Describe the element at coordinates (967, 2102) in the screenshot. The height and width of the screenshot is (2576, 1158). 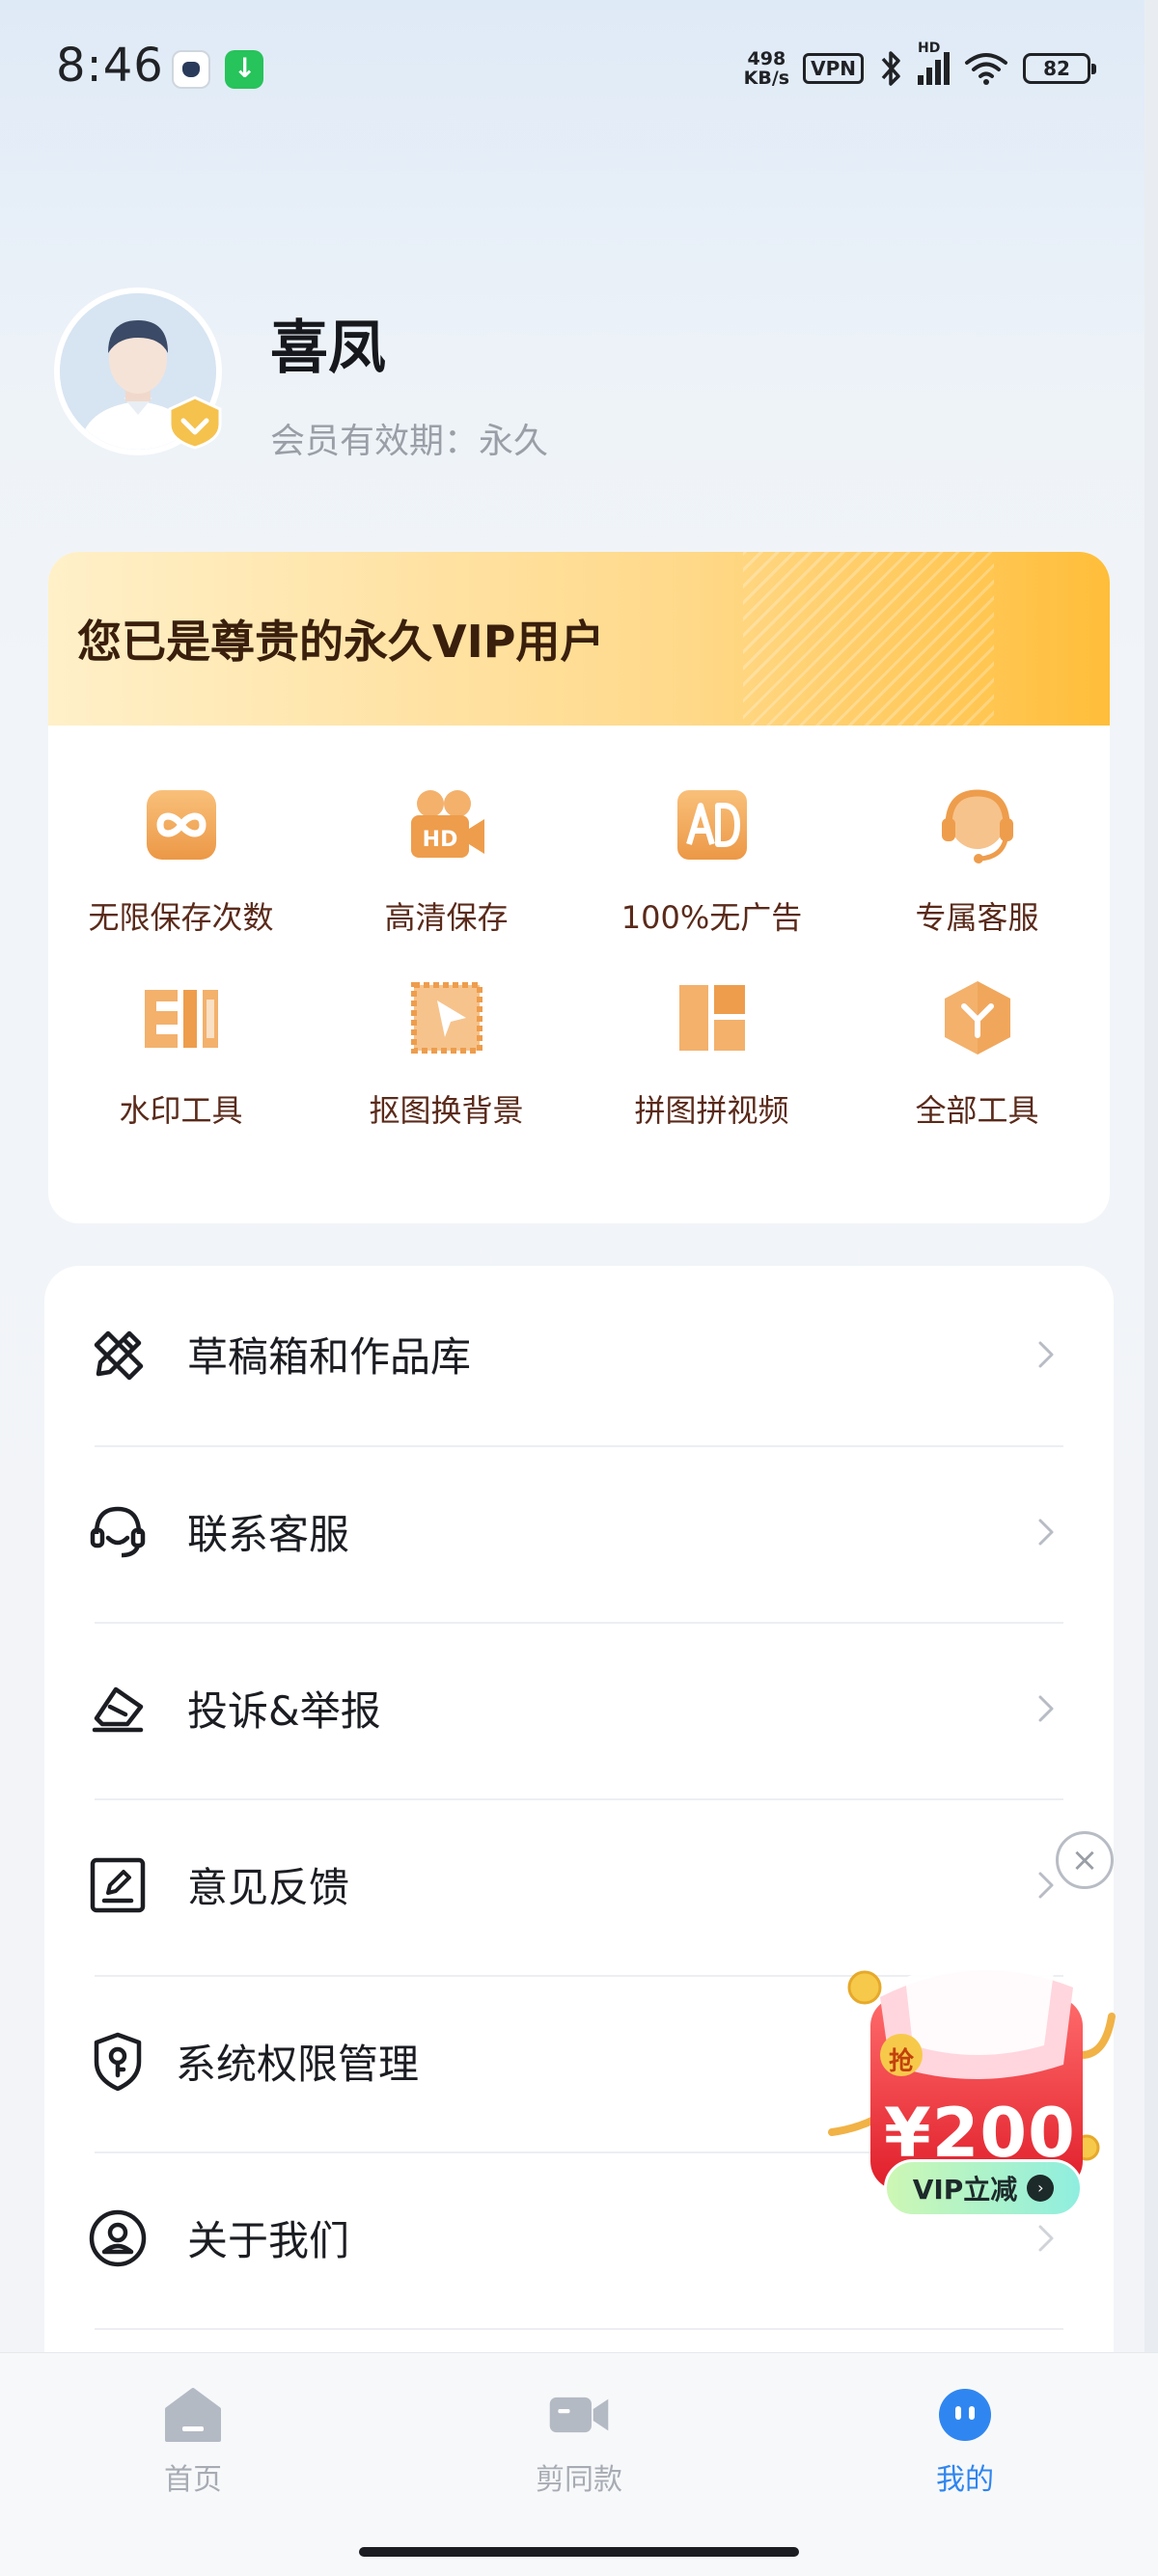
I see `vip-discount-promo: 抢 ¥200 VIP立减 ›` at that location.